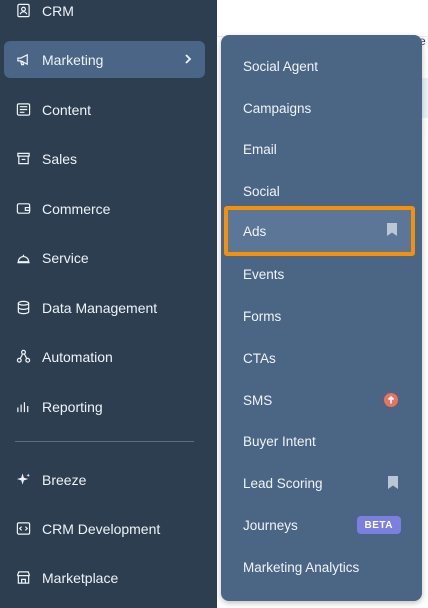 The height and width of the screenshot is (608, 428). I want to click on sidebar-item-label: Reporting, so click(72, 406).